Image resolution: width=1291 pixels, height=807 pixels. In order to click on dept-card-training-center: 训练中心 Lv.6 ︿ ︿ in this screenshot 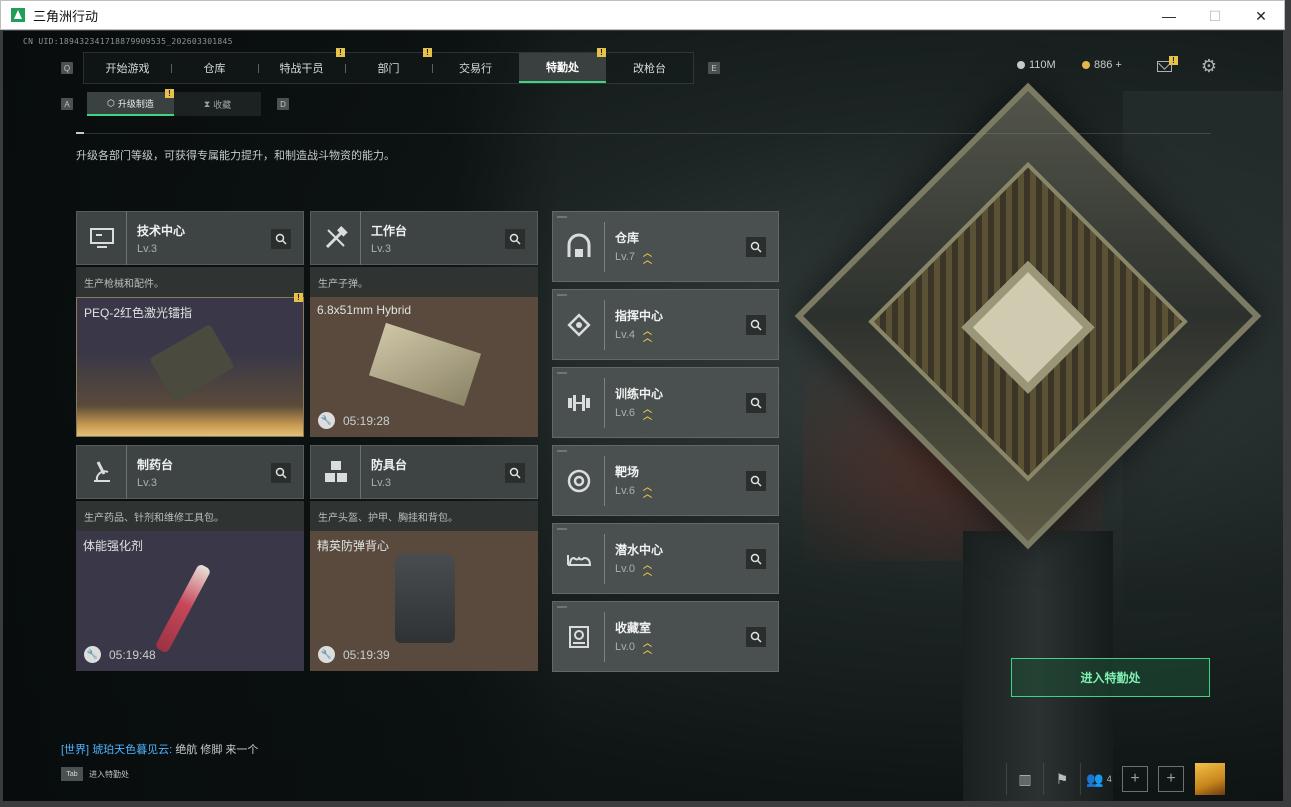, I will do `click(665, 402)`.